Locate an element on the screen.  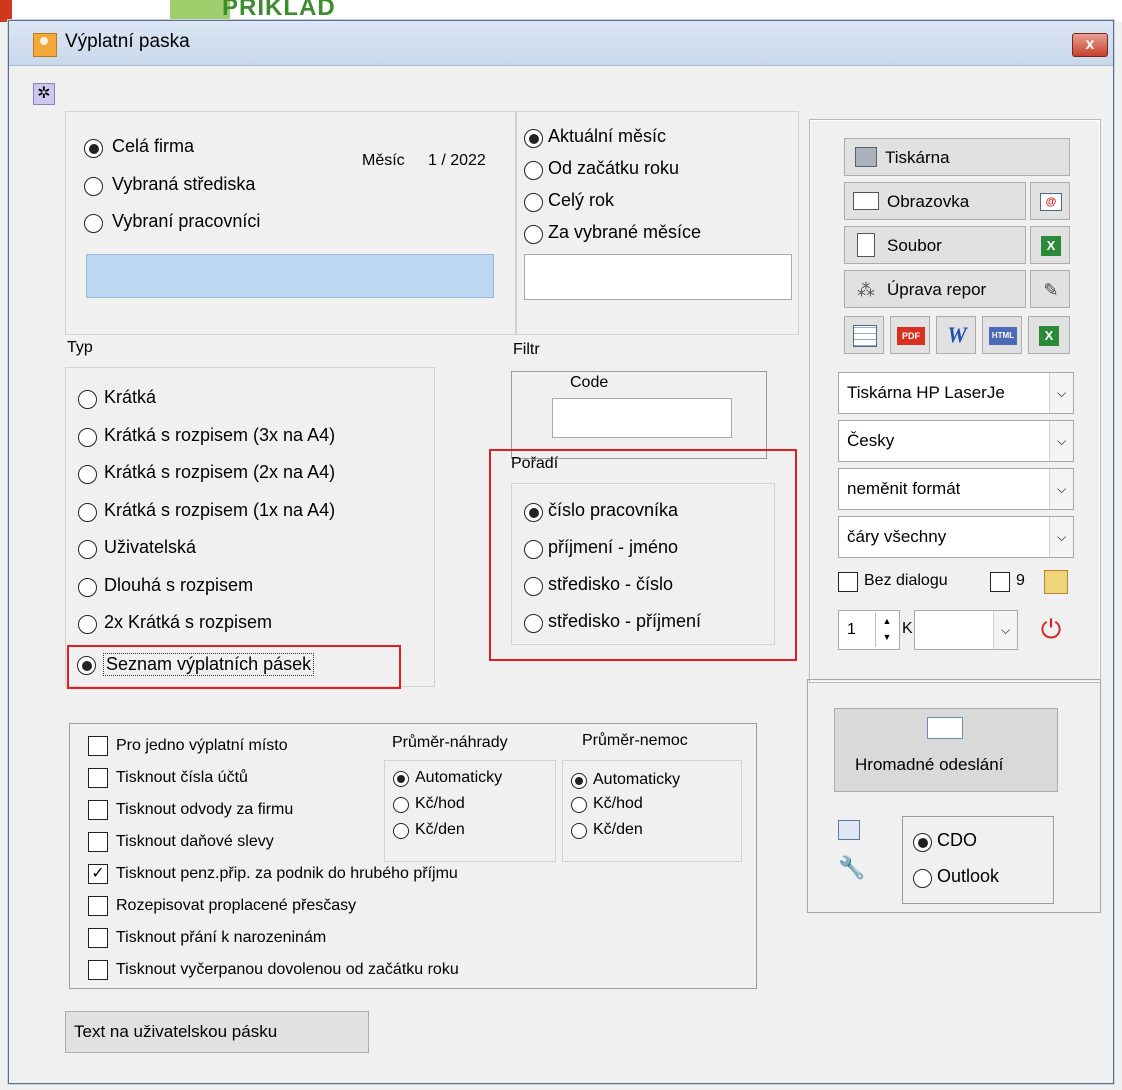
code-field is located at coordinates (642, 418).